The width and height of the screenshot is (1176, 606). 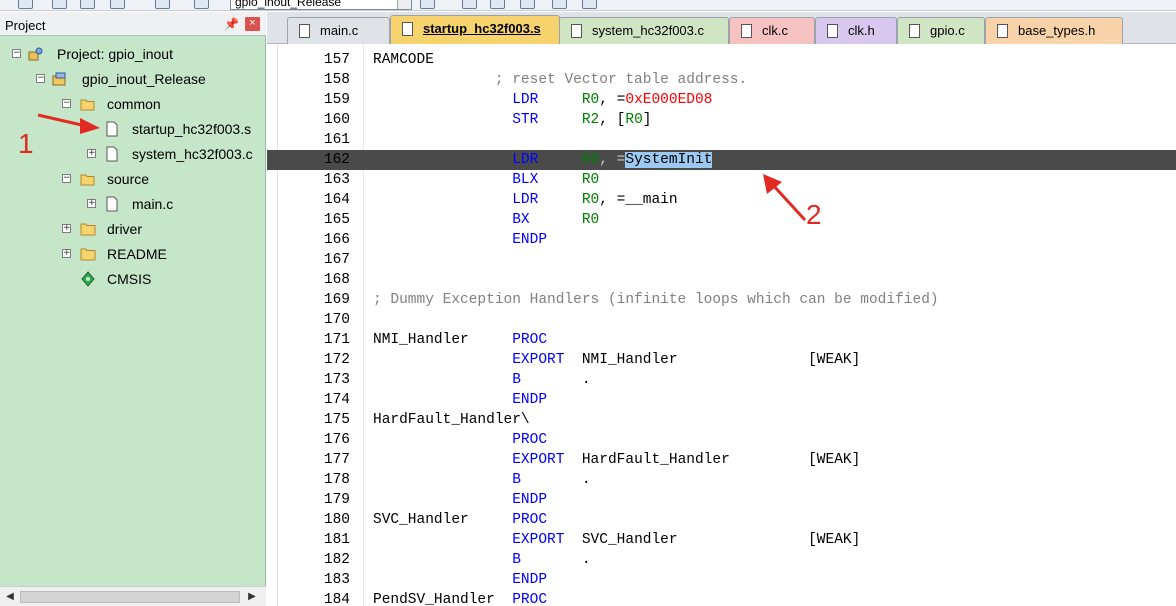 What do you see at coordinates (775, 30) in the screenshot?
I see `tab-label: clk.c` at bounding box center [775, 30].